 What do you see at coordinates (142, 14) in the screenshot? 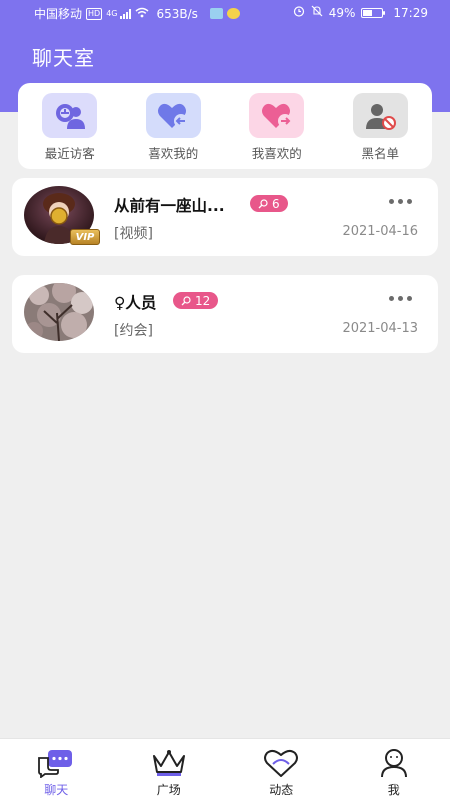
I see `wifi-icon` at bounding box center [142, 14].